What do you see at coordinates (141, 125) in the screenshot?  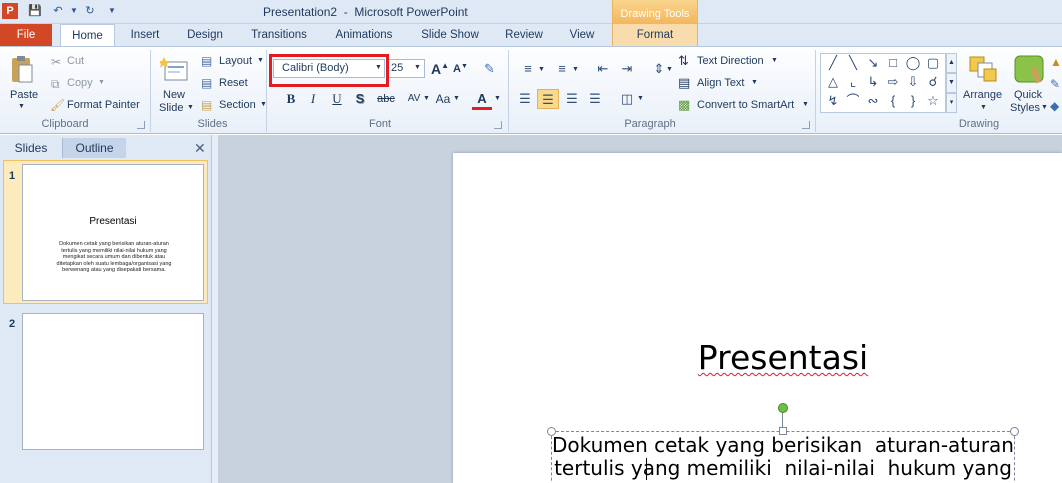 I see `clipboard-launcher-icon` at bounding box center [141, 125].